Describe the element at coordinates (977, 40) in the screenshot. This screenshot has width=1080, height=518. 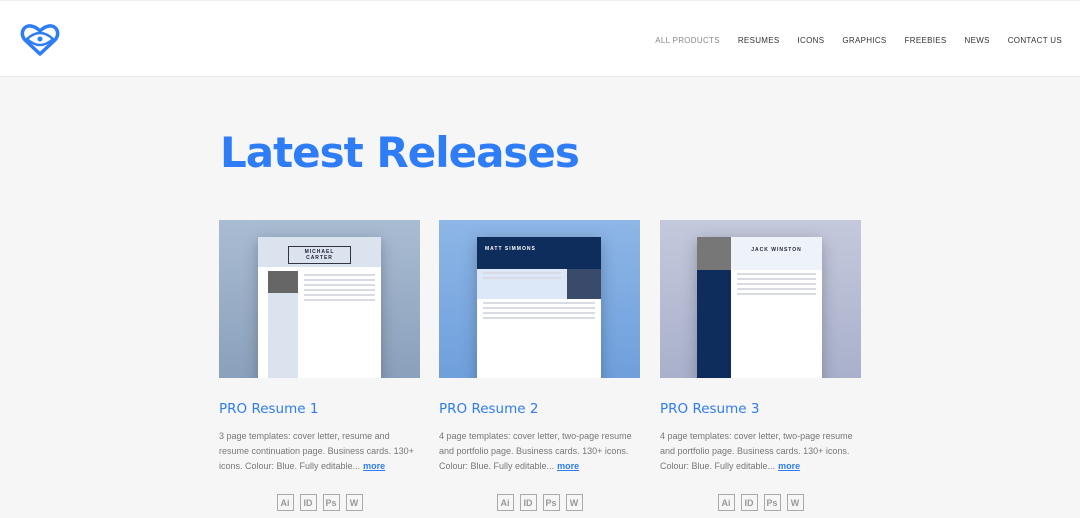
I see `nav-news: News` at that location.